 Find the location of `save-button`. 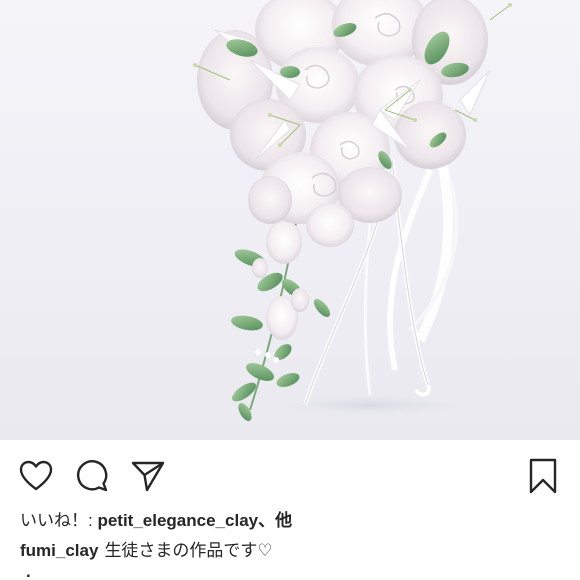

save-button is located at coordinates (543, 476).